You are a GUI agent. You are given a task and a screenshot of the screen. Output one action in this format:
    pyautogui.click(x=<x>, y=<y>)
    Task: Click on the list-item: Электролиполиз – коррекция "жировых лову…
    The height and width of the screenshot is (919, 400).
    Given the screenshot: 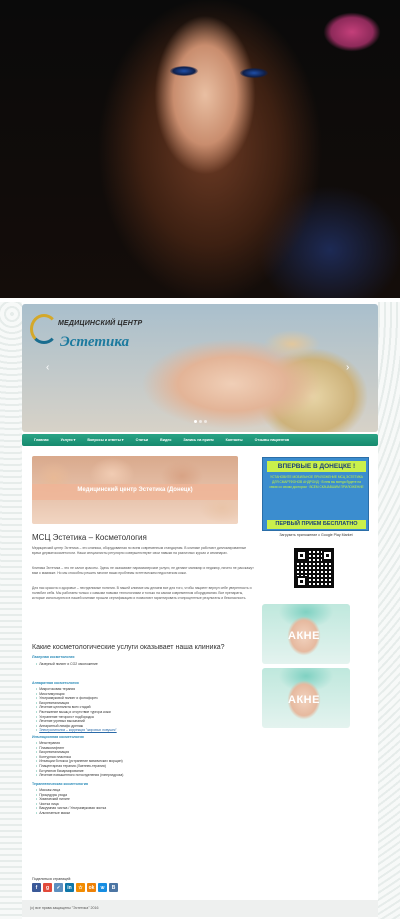 What is the action you would take?
    pyautogui.click(x=76, y=730)
    